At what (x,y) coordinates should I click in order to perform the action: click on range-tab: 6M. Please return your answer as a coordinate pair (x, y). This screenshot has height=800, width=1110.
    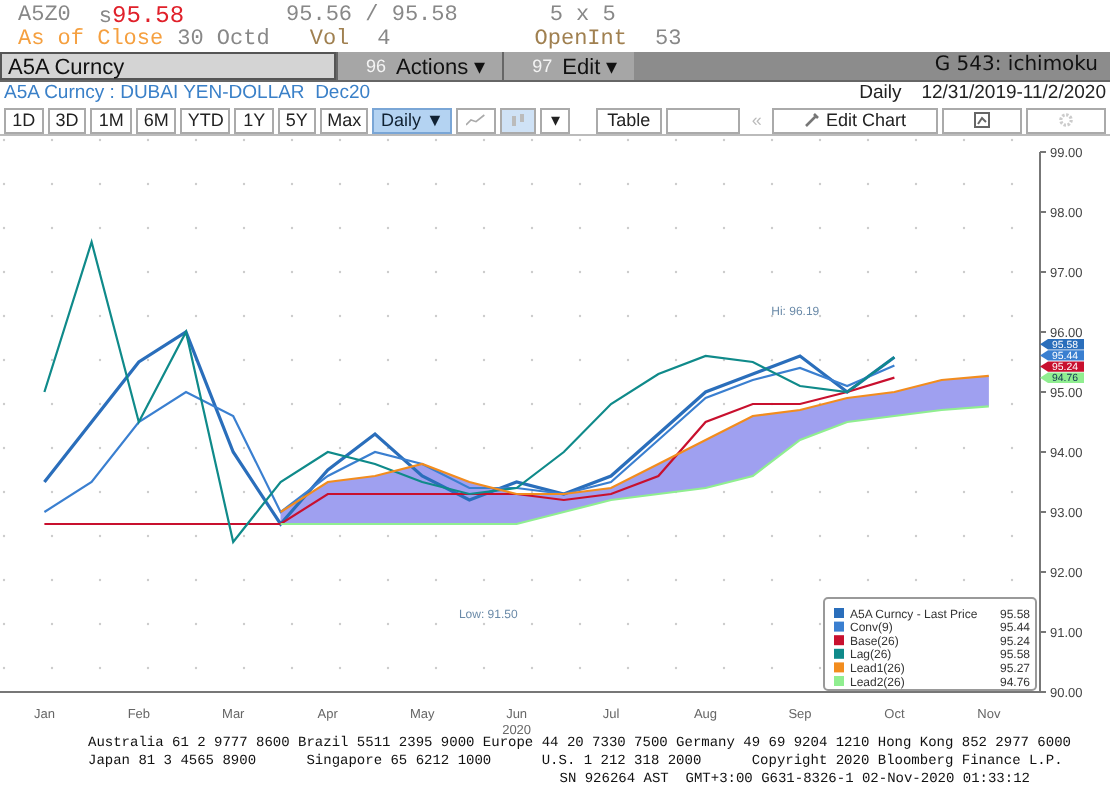
    Looking at the image, I should click on (156, 120).